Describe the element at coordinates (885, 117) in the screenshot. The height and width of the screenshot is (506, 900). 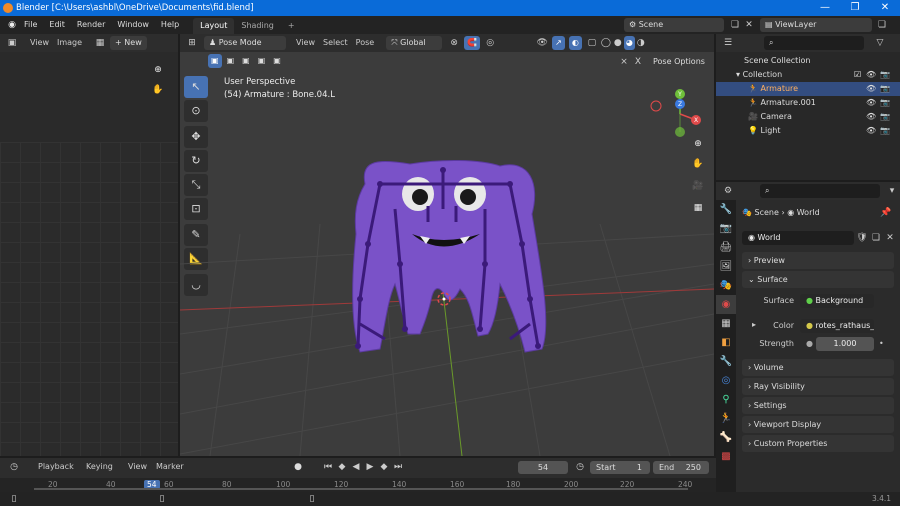
I see `camera-camera-icon: 📷` at that location.